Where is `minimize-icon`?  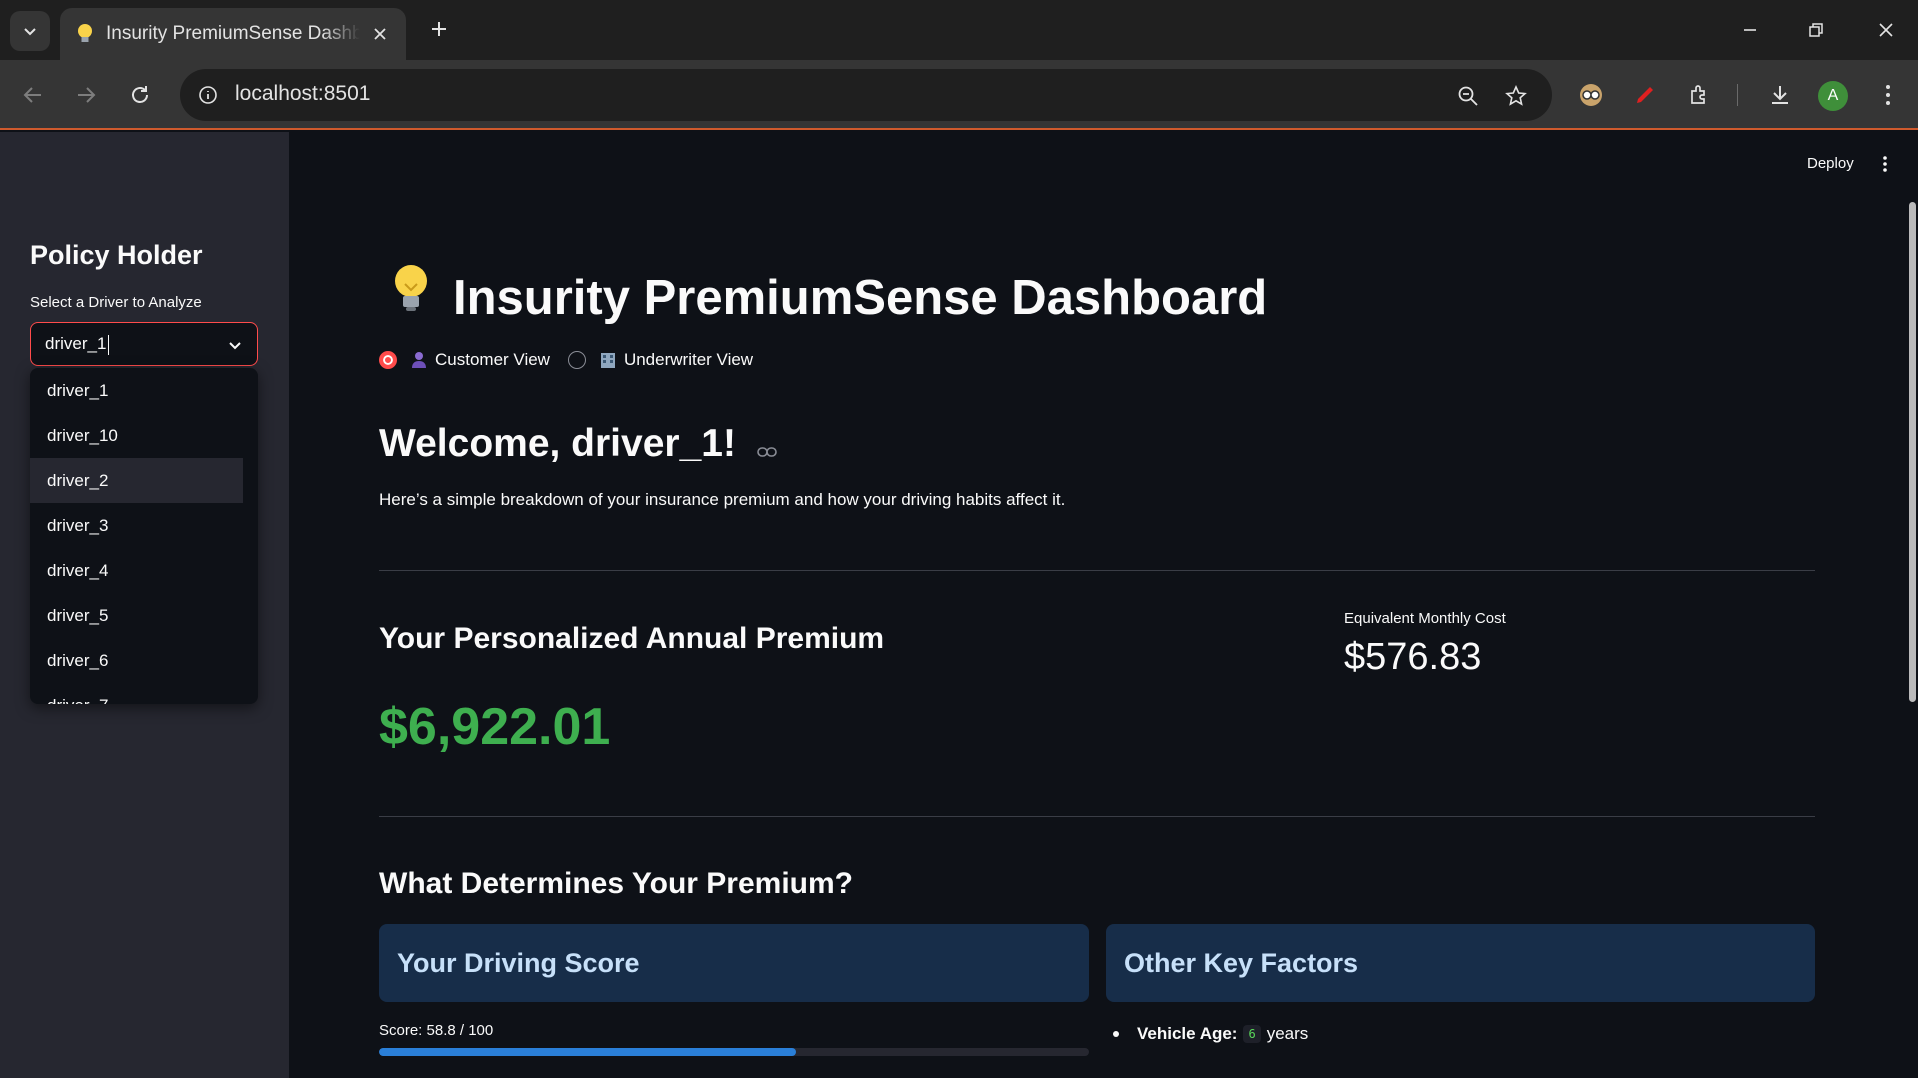
minimize-icon is located at coordinates (1750, 30).